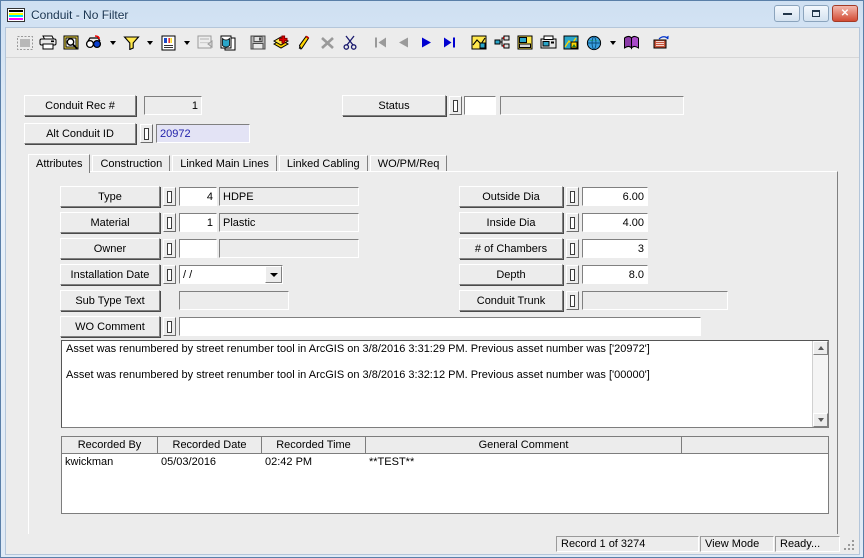 The width and height of the screenshot is (864, 558). I want to click on type-code-input: 4, so click(198, 196).